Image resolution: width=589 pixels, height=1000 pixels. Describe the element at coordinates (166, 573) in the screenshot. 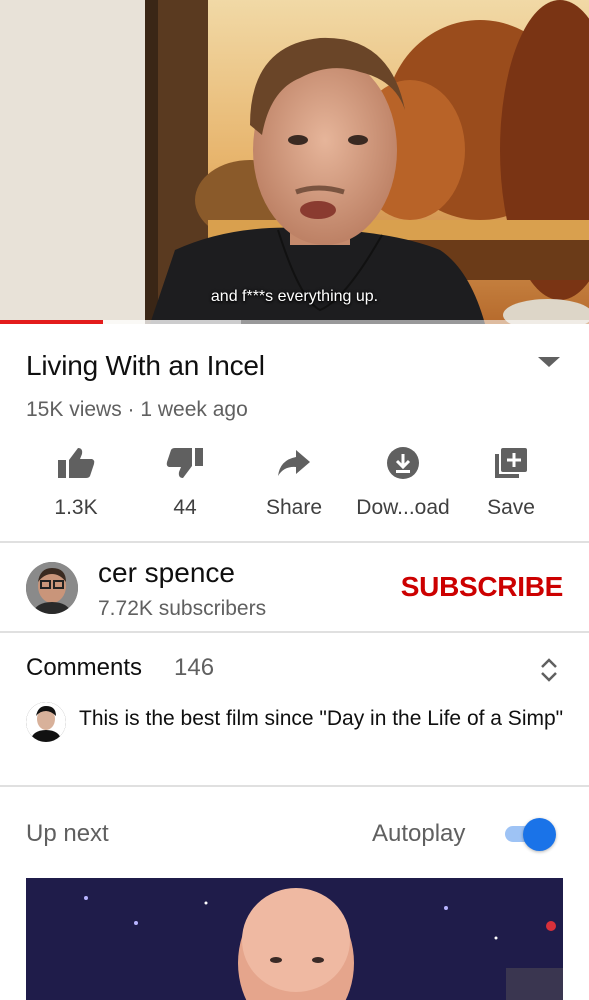

I see `channel-name: cer spence` at that location.